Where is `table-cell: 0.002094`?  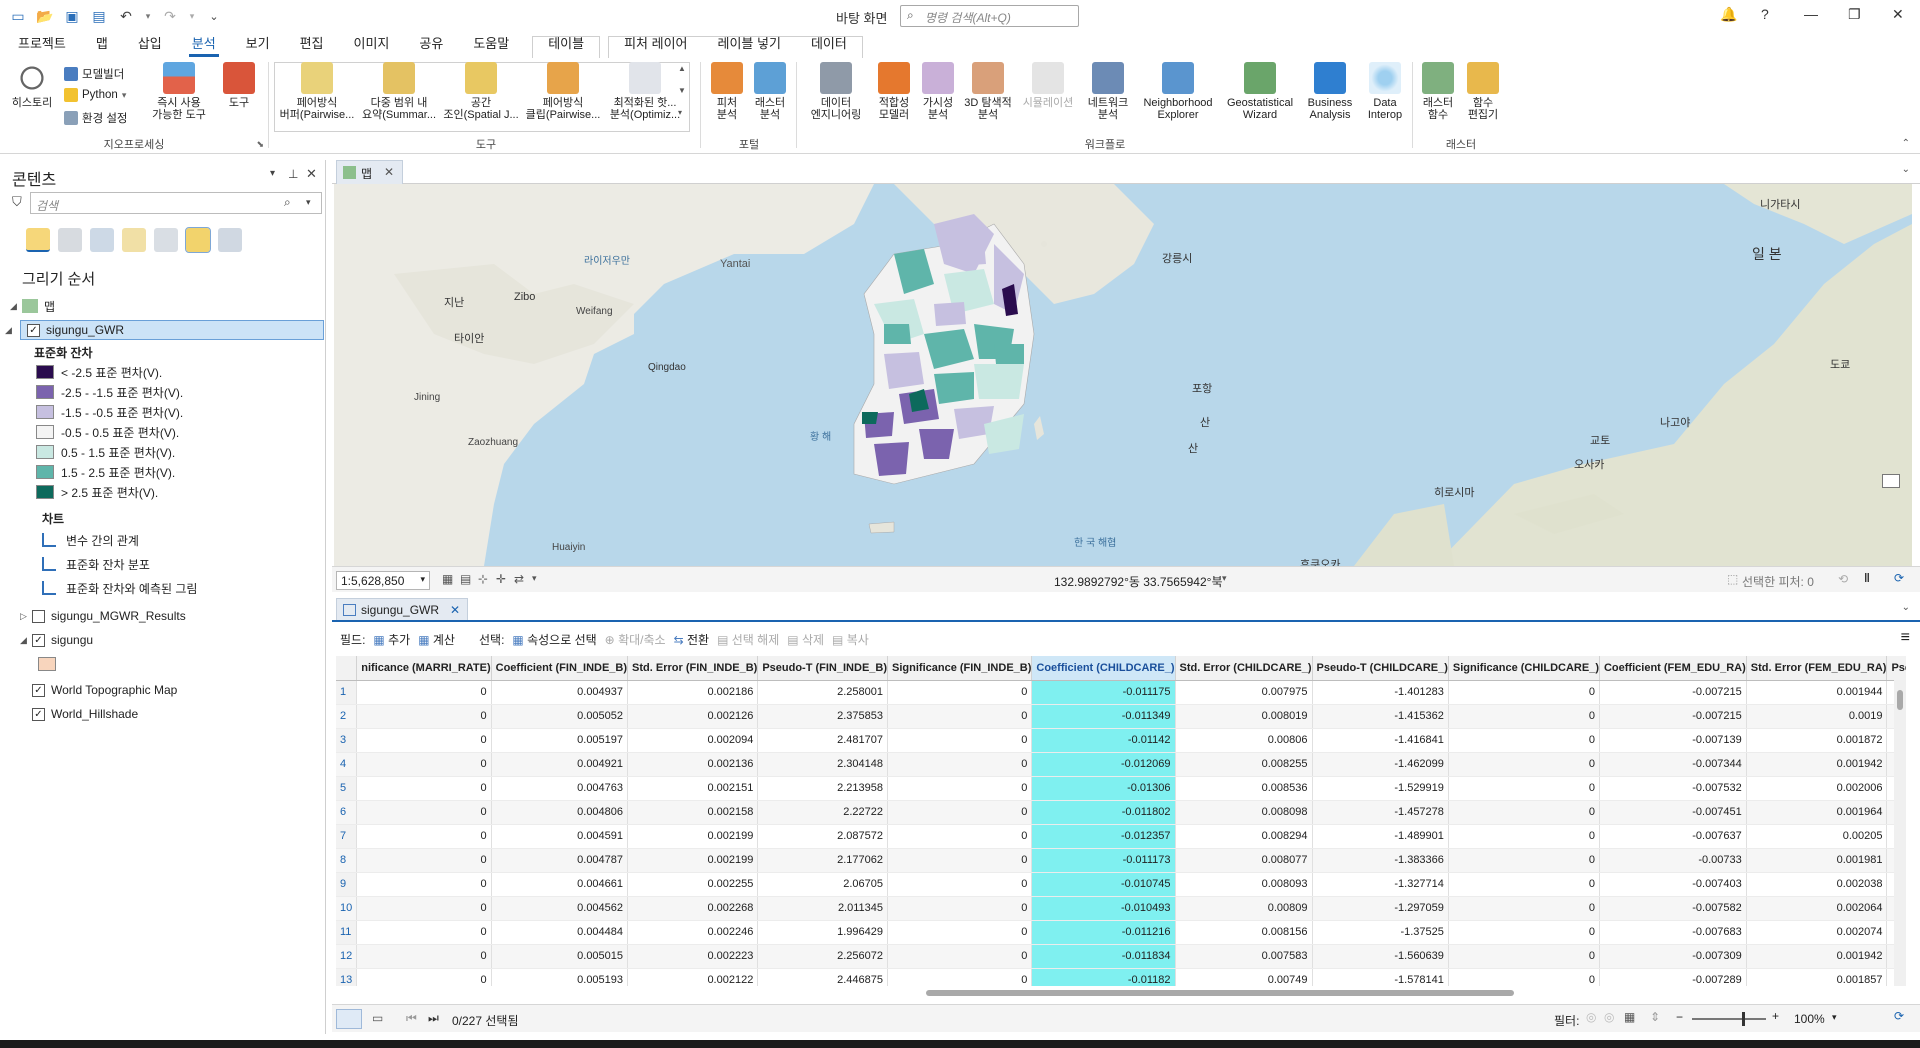
table-cell: 0.002094 is located at coordinates (693, 740).